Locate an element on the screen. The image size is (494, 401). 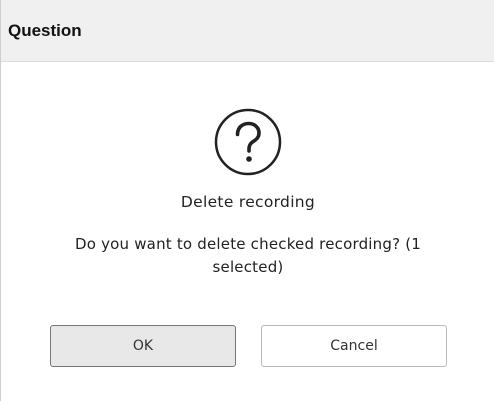
cancel-button: Cancel is located at coordinates (354, 346).